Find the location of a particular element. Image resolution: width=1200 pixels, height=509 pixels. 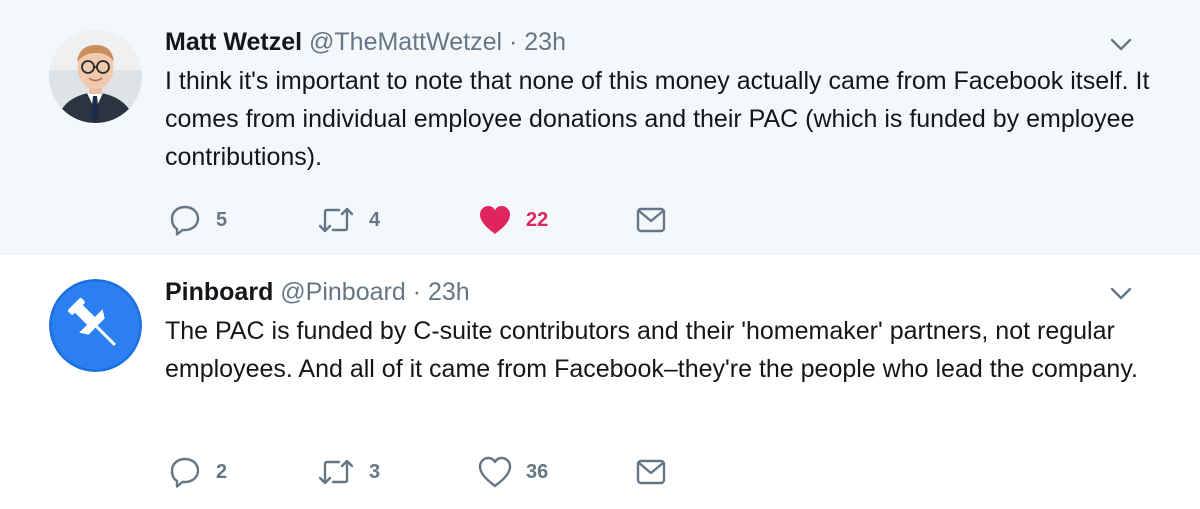

user-handle: @TheMattWetzel is located at coordinates (405, 42).